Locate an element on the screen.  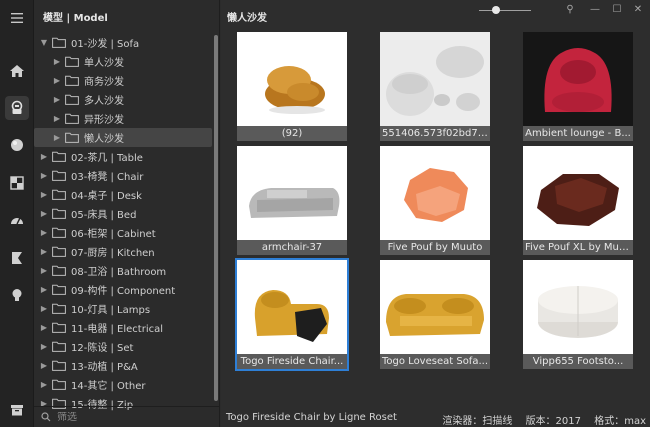
home-icon is located at coordinates (17, 71).